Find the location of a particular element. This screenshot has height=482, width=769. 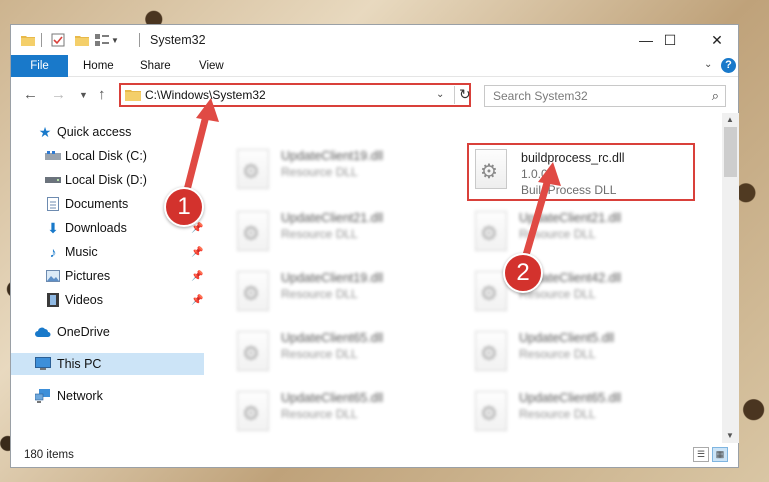

pictures-icon is located at coordinates (53, 276).